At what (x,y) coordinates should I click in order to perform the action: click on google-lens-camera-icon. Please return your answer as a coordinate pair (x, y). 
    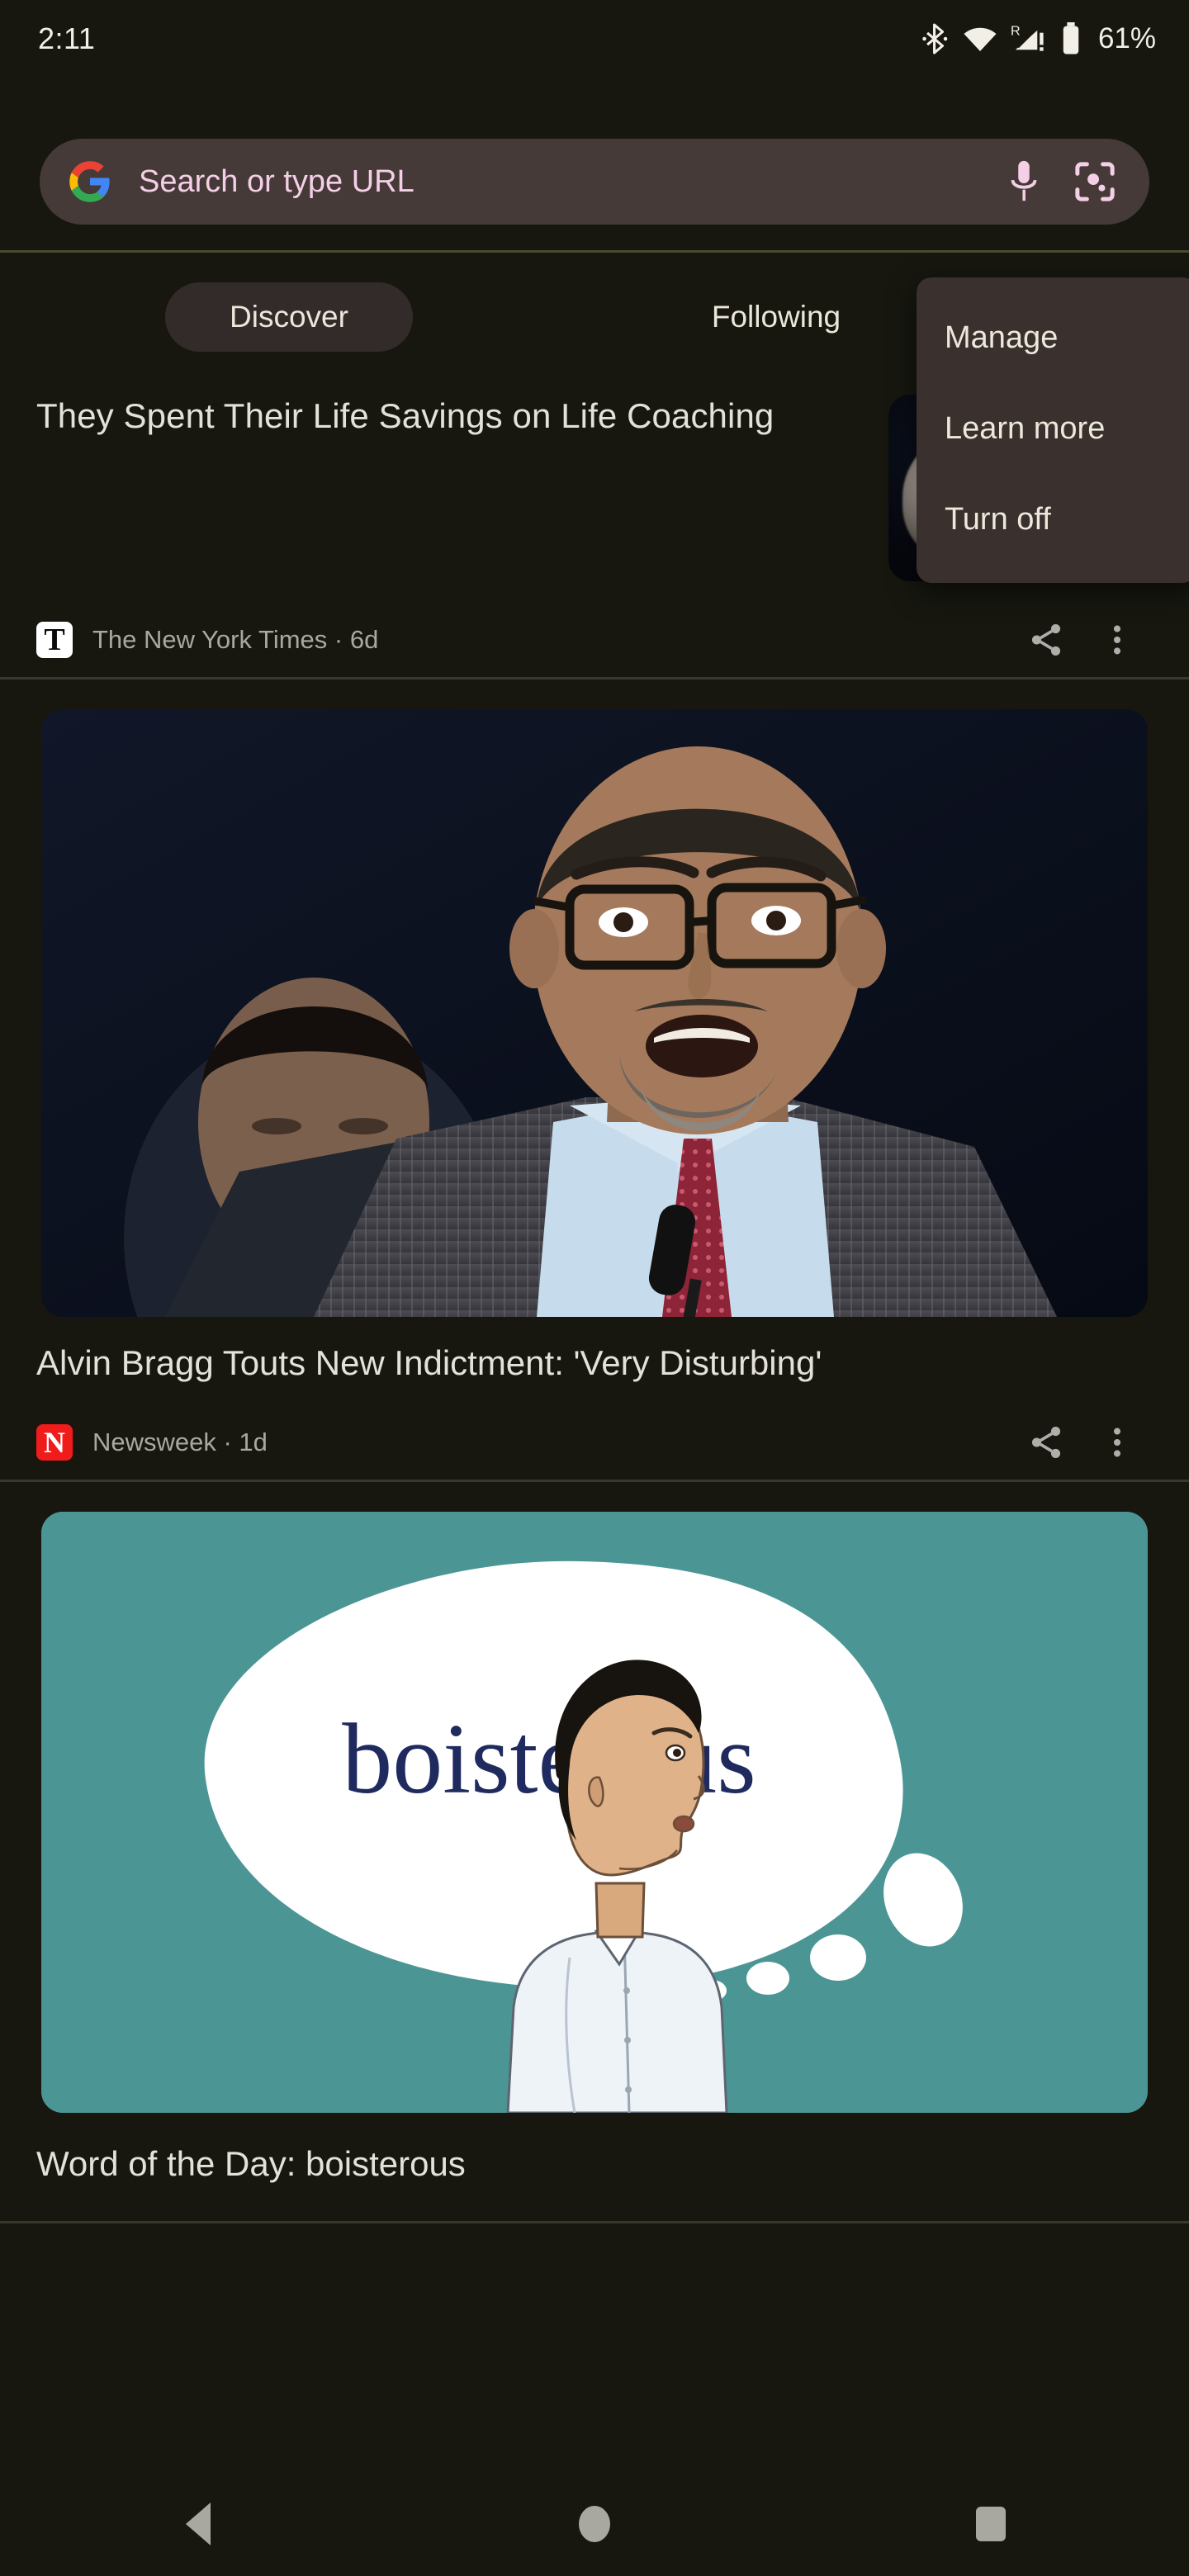
    Looking at the image, I should click on (1095, 181).